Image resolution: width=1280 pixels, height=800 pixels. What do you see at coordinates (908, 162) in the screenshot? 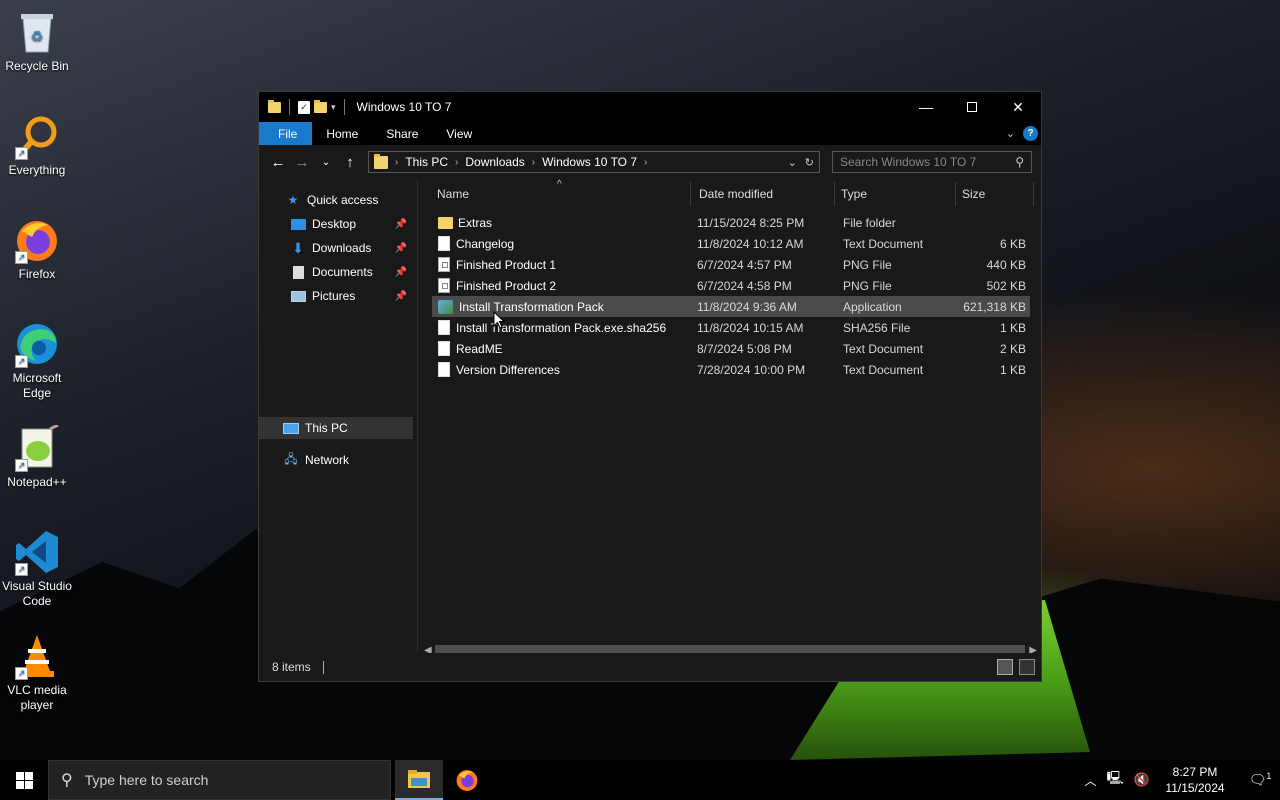
I see `search-input: Search Windows 10 TO 7` at bounding box center [908, 162].